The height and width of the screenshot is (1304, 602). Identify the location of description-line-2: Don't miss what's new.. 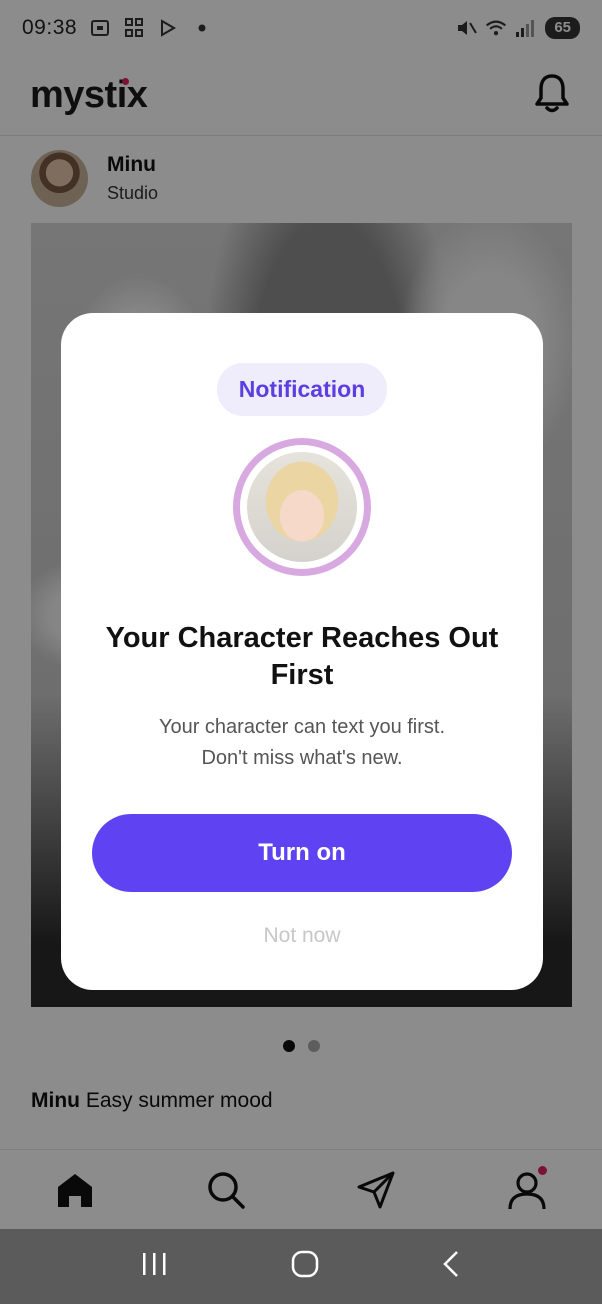
(302, 758).